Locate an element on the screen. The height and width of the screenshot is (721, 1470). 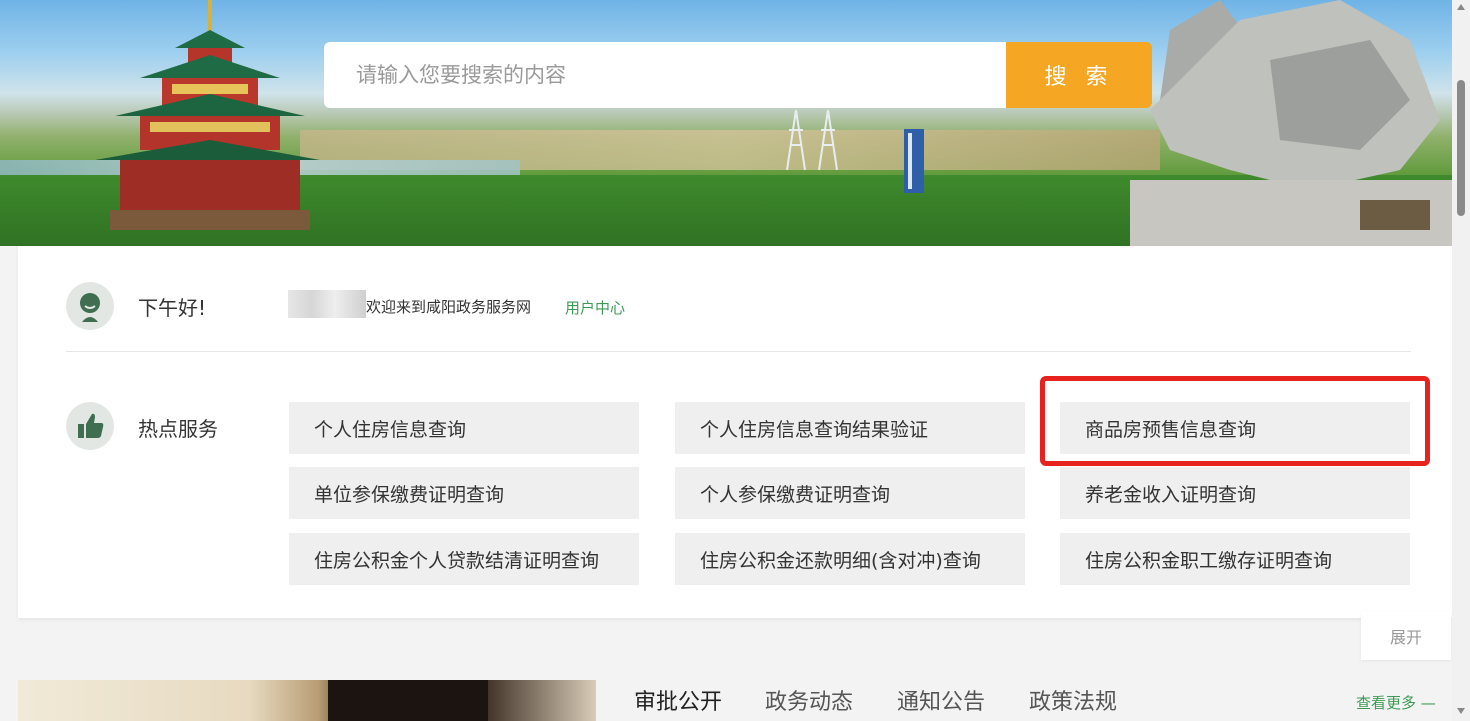
scroll-up-arrow-icon is located at coordinates (1461, 7).